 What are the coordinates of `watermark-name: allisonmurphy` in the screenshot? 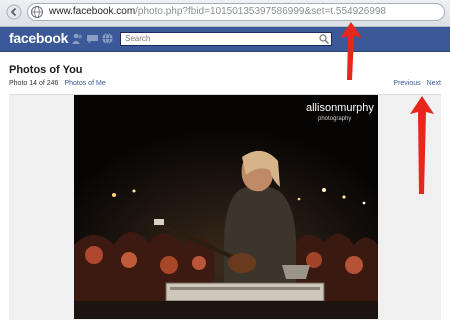 It's located at (340, 108).